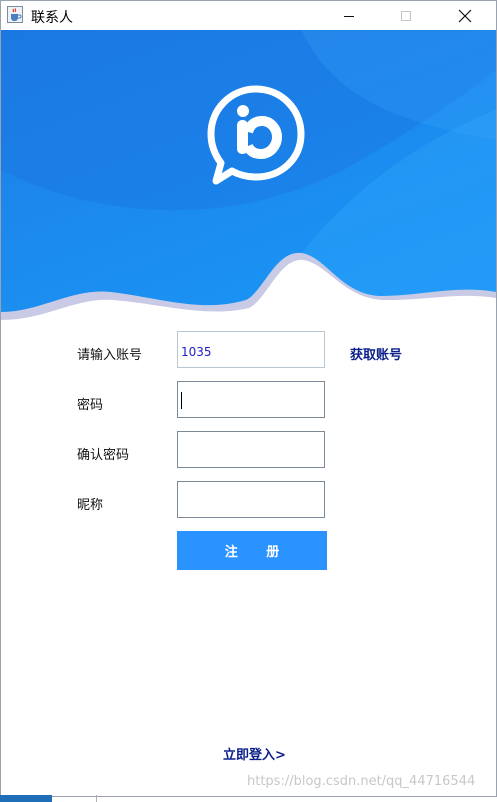 Image resolution: width=497 pixels, height=802 pixels. Describe the element at coordinates (103, 455) in the screenshot. I see `confirm-password-label: 确认密码` at that location.